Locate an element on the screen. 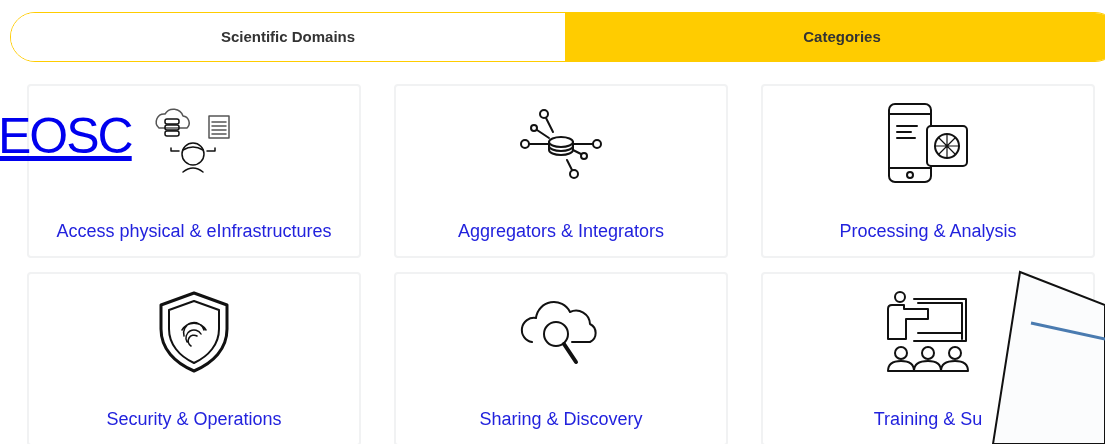 This screenshot has width=1105, height=444. phone-chip-icon is located at coordinates (928, 144).